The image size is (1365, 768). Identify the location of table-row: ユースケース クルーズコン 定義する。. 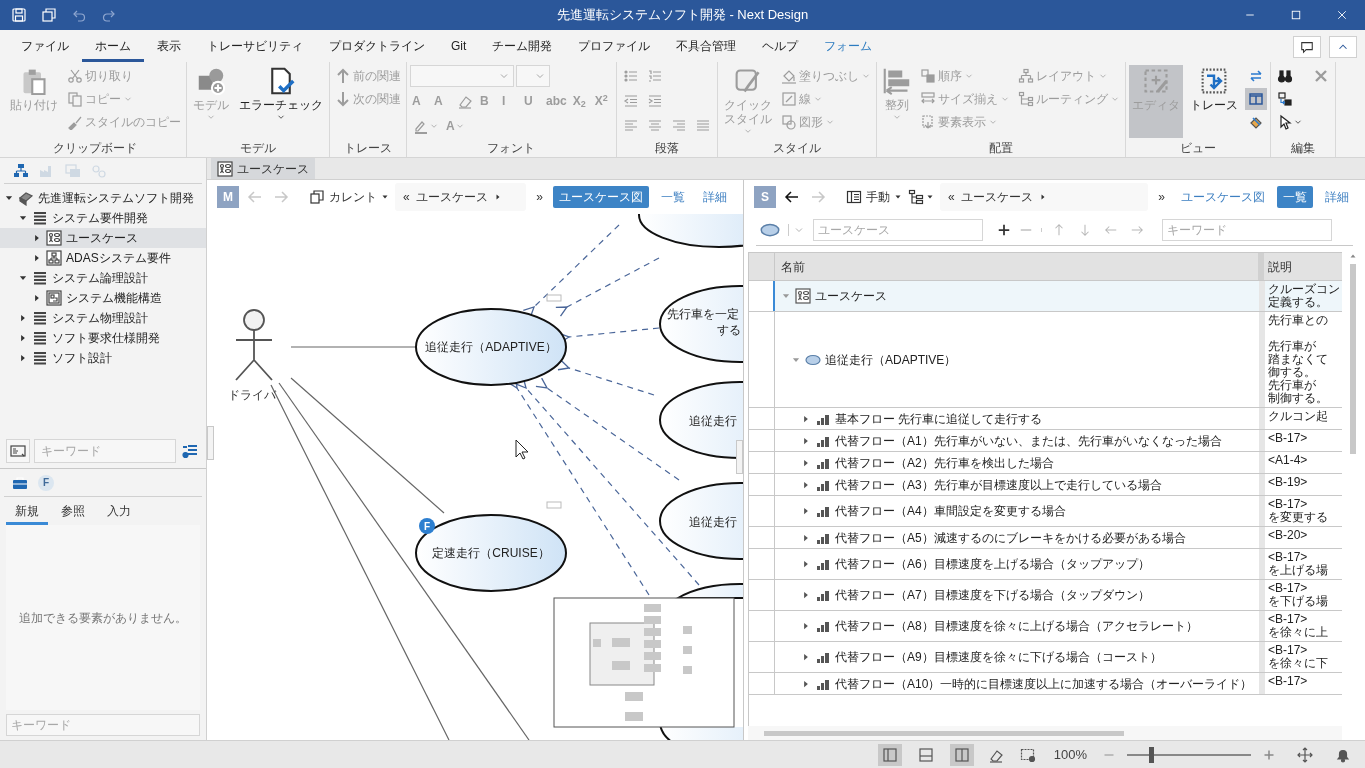
(1045, 296).